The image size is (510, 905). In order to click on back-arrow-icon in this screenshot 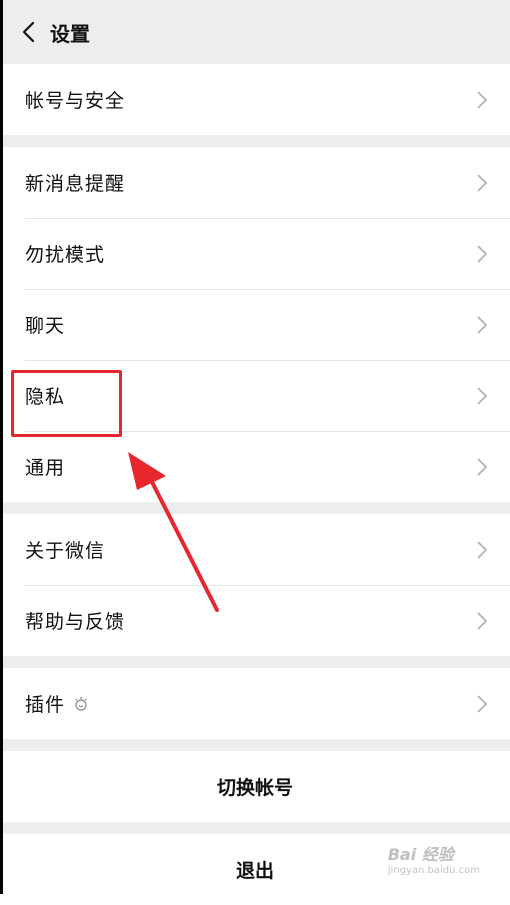, I will do `click(28, 32)`.